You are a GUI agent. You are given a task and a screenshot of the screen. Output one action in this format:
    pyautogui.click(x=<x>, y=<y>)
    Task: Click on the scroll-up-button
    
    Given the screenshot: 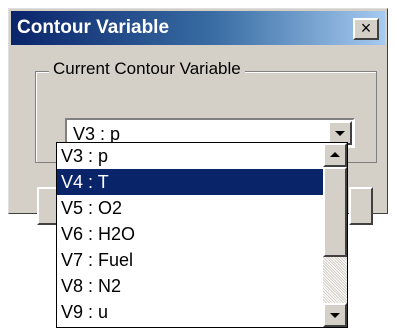 What is the action you would take?
    pyautogui.click(x=335, y=155)
    